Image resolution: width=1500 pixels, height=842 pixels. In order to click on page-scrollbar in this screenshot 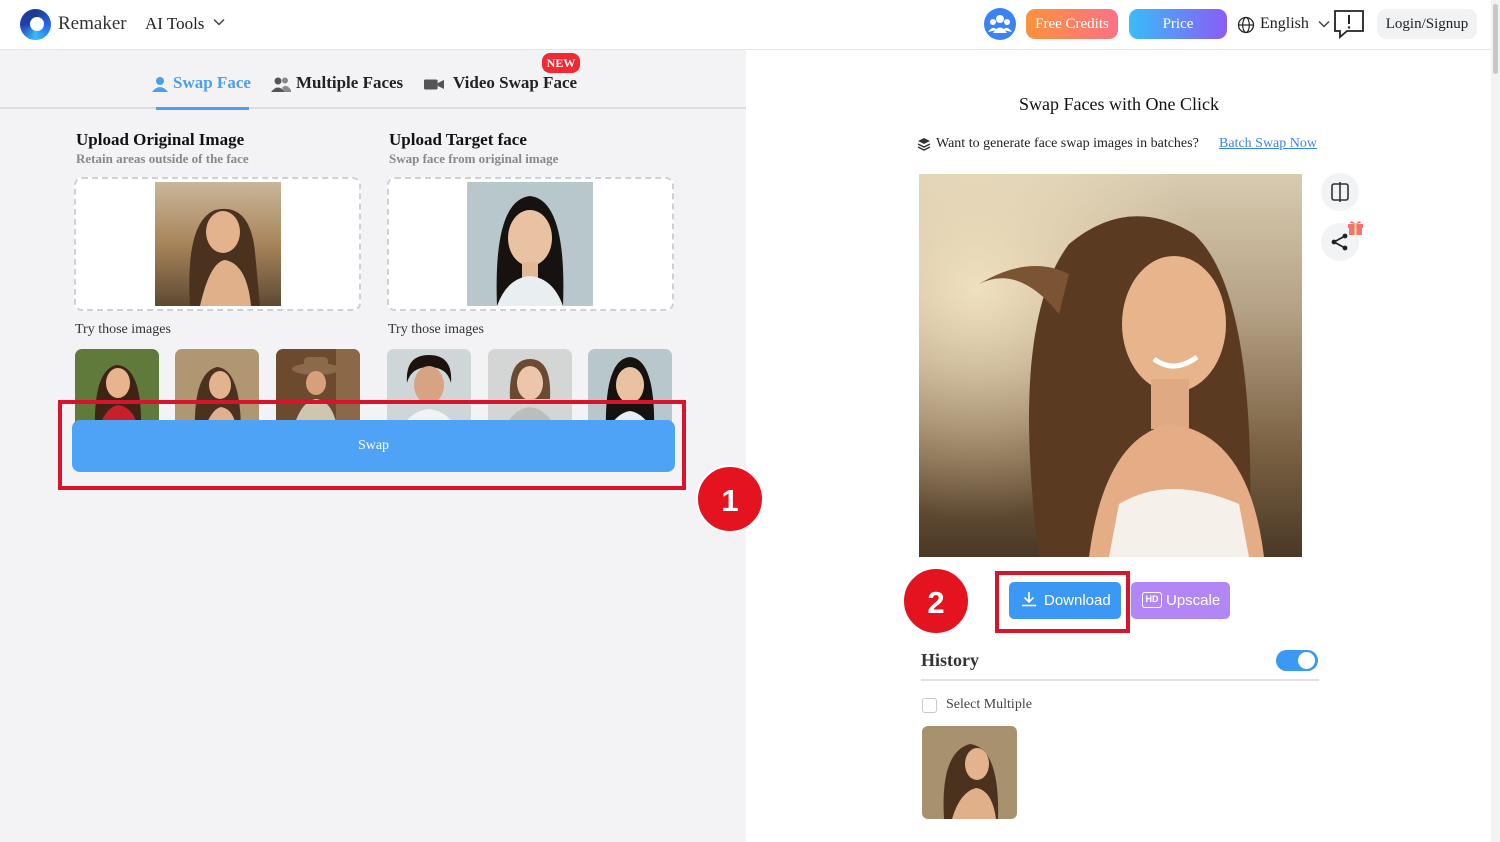, I will do `click(1495, 421)`.